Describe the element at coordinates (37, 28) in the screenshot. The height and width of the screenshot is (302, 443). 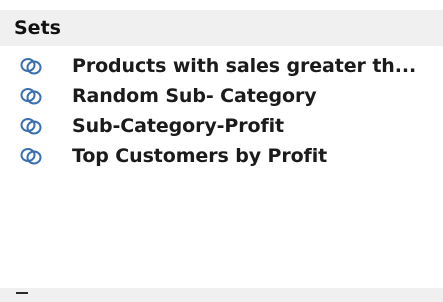
I see `sets-header-label: Sets` at that location.